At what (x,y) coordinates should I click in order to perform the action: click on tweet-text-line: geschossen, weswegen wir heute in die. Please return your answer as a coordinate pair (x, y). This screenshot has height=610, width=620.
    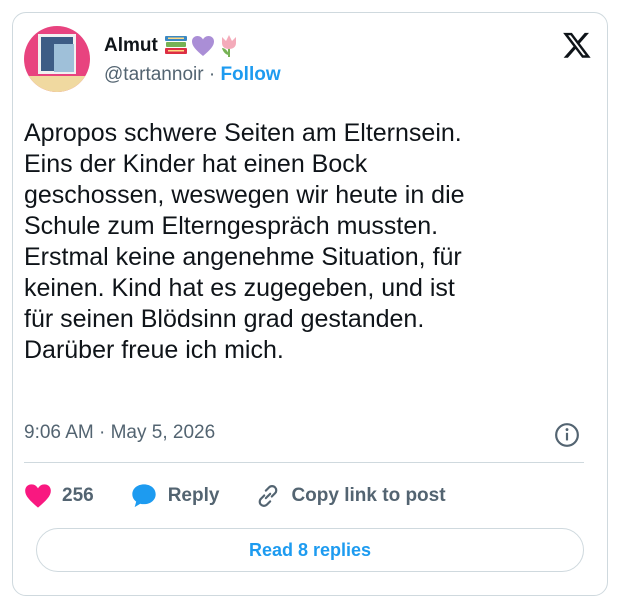
    Looking at the image, I should click on (244, 195).